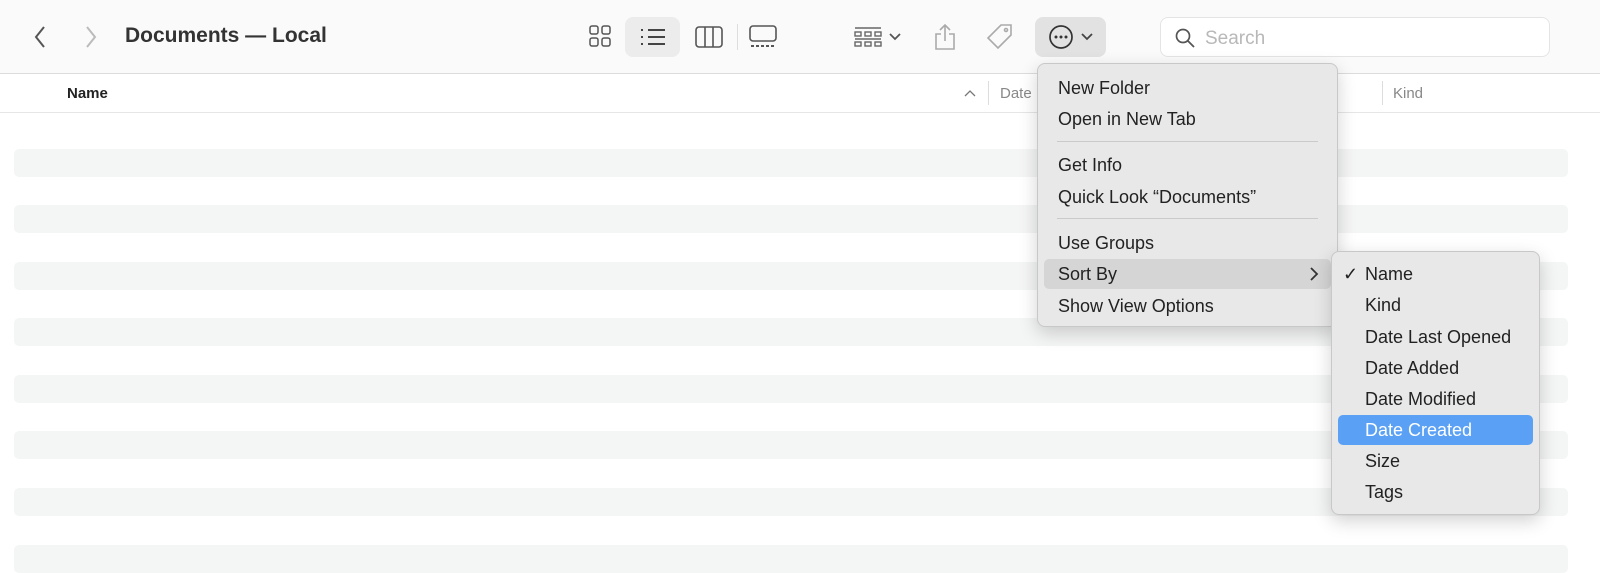 The image size is (1600, 573). I want to click on ellipsis-circle-icon, so click(1060, 37).